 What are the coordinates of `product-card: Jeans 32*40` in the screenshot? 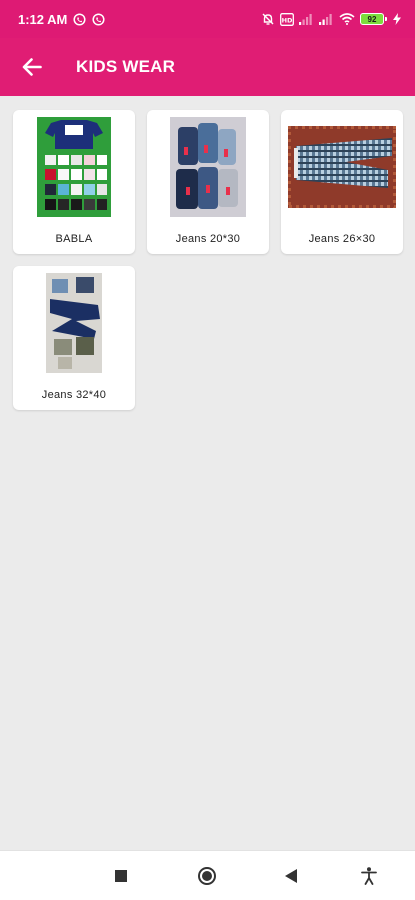 It's located at (74, 338).